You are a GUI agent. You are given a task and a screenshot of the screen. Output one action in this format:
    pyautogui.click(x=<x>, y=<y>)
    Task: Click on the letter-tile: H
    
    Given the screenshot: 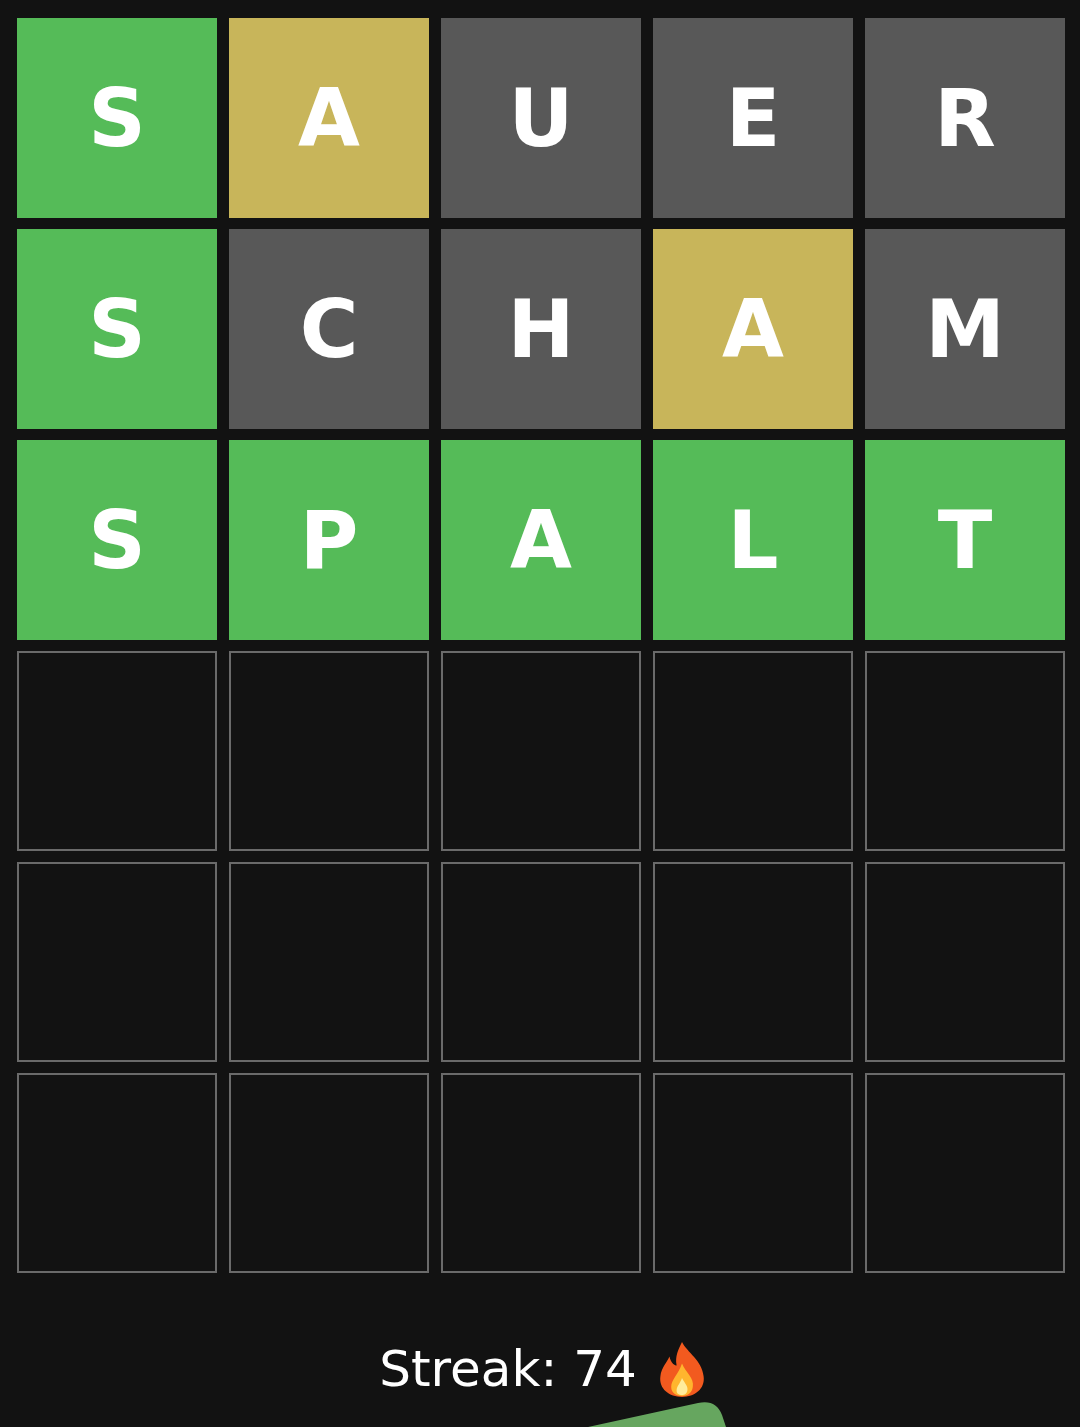 What is the action you would take?
    pyautogui.click(x=541, y=329)
    